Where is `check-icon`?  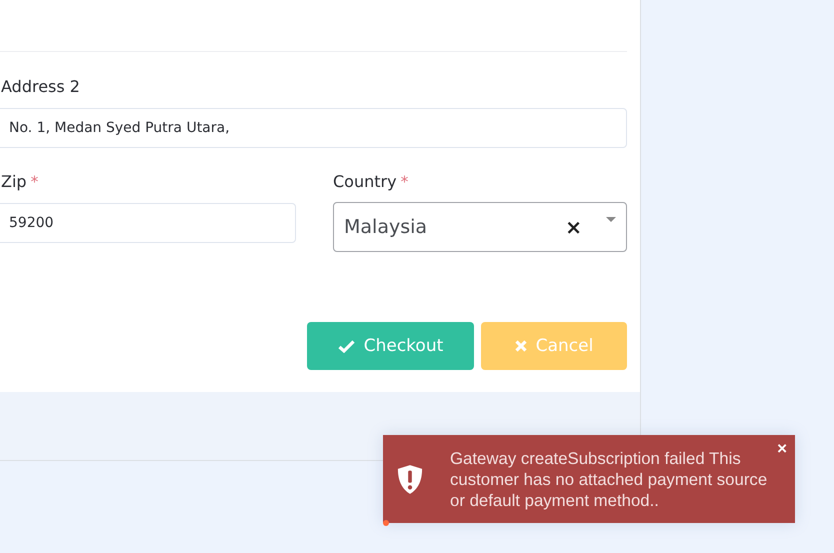
check-icon is located at coordinates (346, 346).